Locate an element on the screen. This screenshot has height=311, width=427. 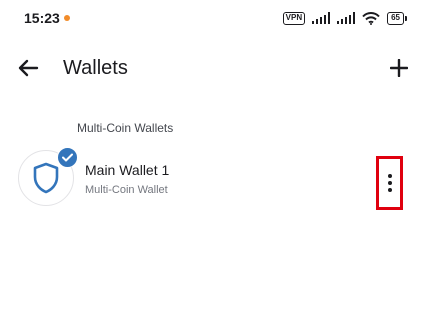
status-time: 15:23 is located at coordinates (42, 18).